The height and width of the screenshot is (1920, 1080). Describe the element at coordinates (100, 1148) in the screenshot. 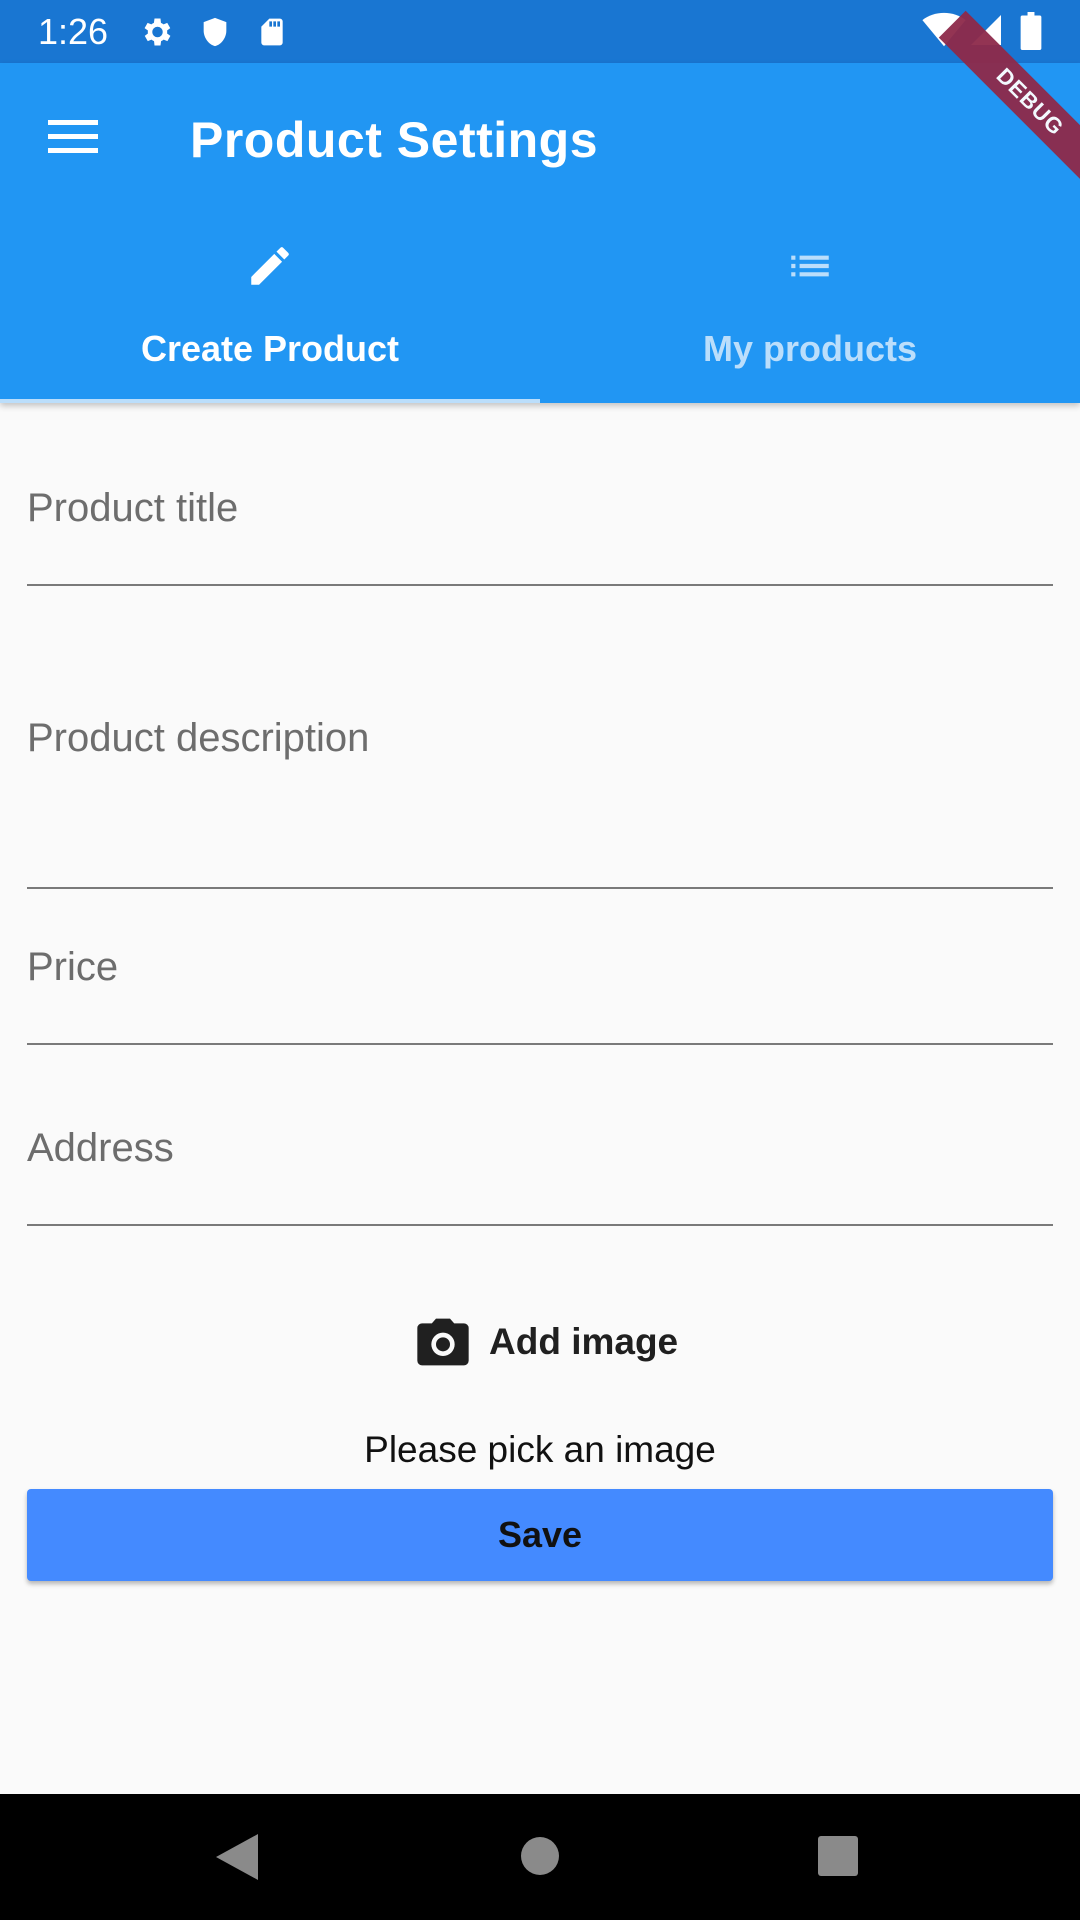

I see `address-label: Address` at that location.